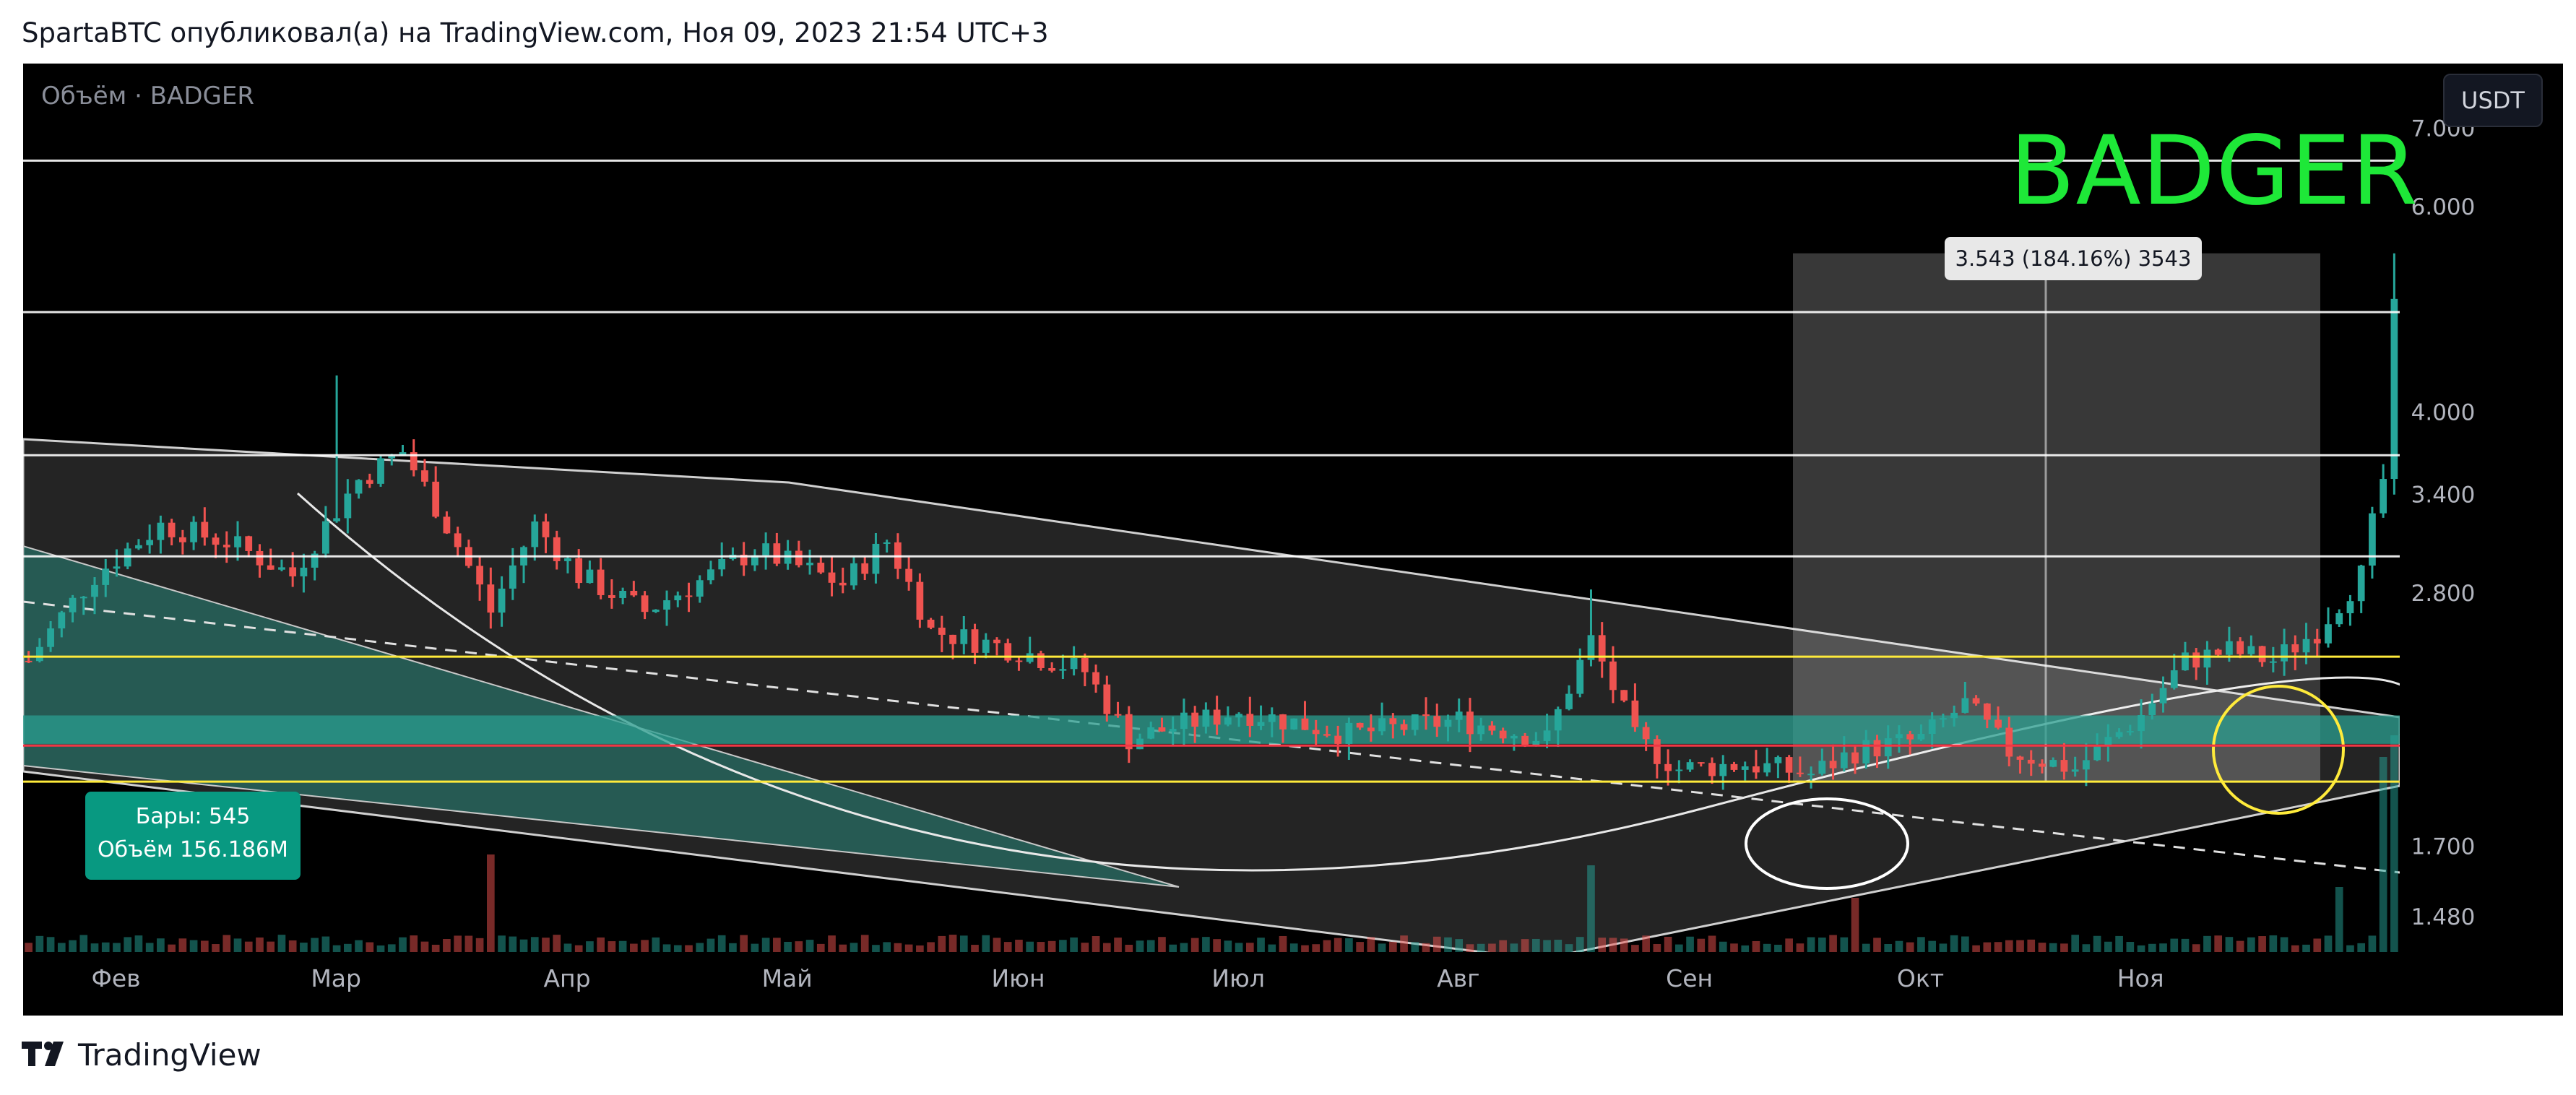 The width and height of the screenshot is (2576, 1095). I want to click on y-tick-label: 6.000, so click(2443, 207).